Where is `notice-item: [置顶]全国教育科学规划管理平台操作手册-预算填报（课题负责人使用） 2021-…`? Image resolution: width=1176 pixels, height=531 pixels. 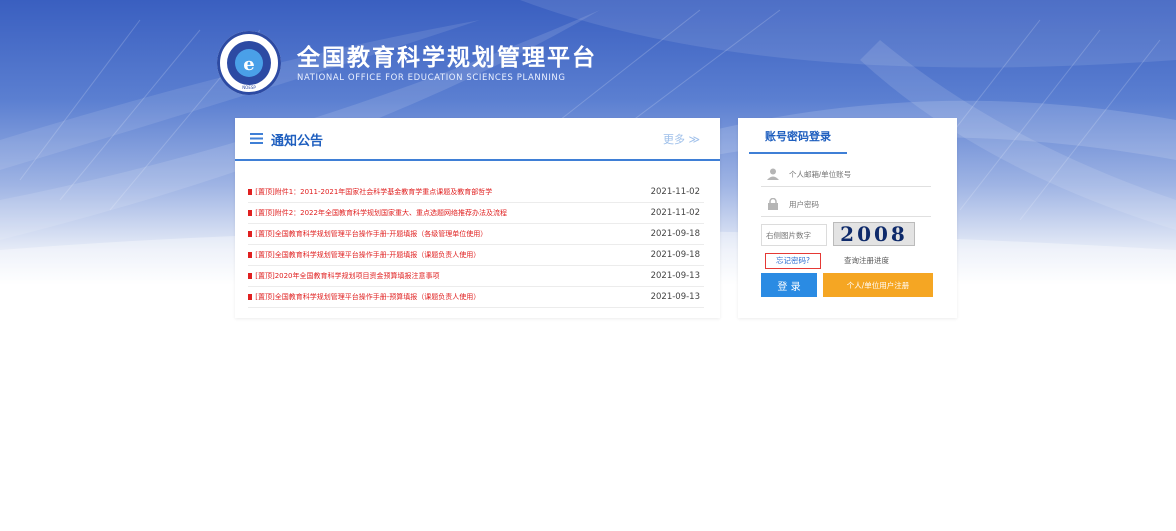 notice-item: [置顶]全国教育科学规划管理平台操作手册-预算填报（课题负责人使用） 2021-… is located at coordinates (476, 297).